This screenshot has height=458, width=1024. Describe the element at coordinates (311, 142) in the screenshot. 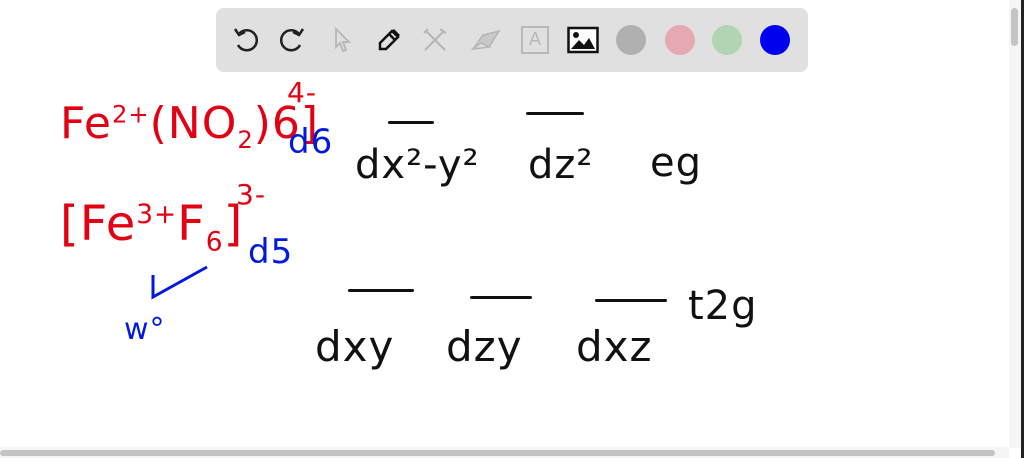

I see `d6-label: d6` at that location.